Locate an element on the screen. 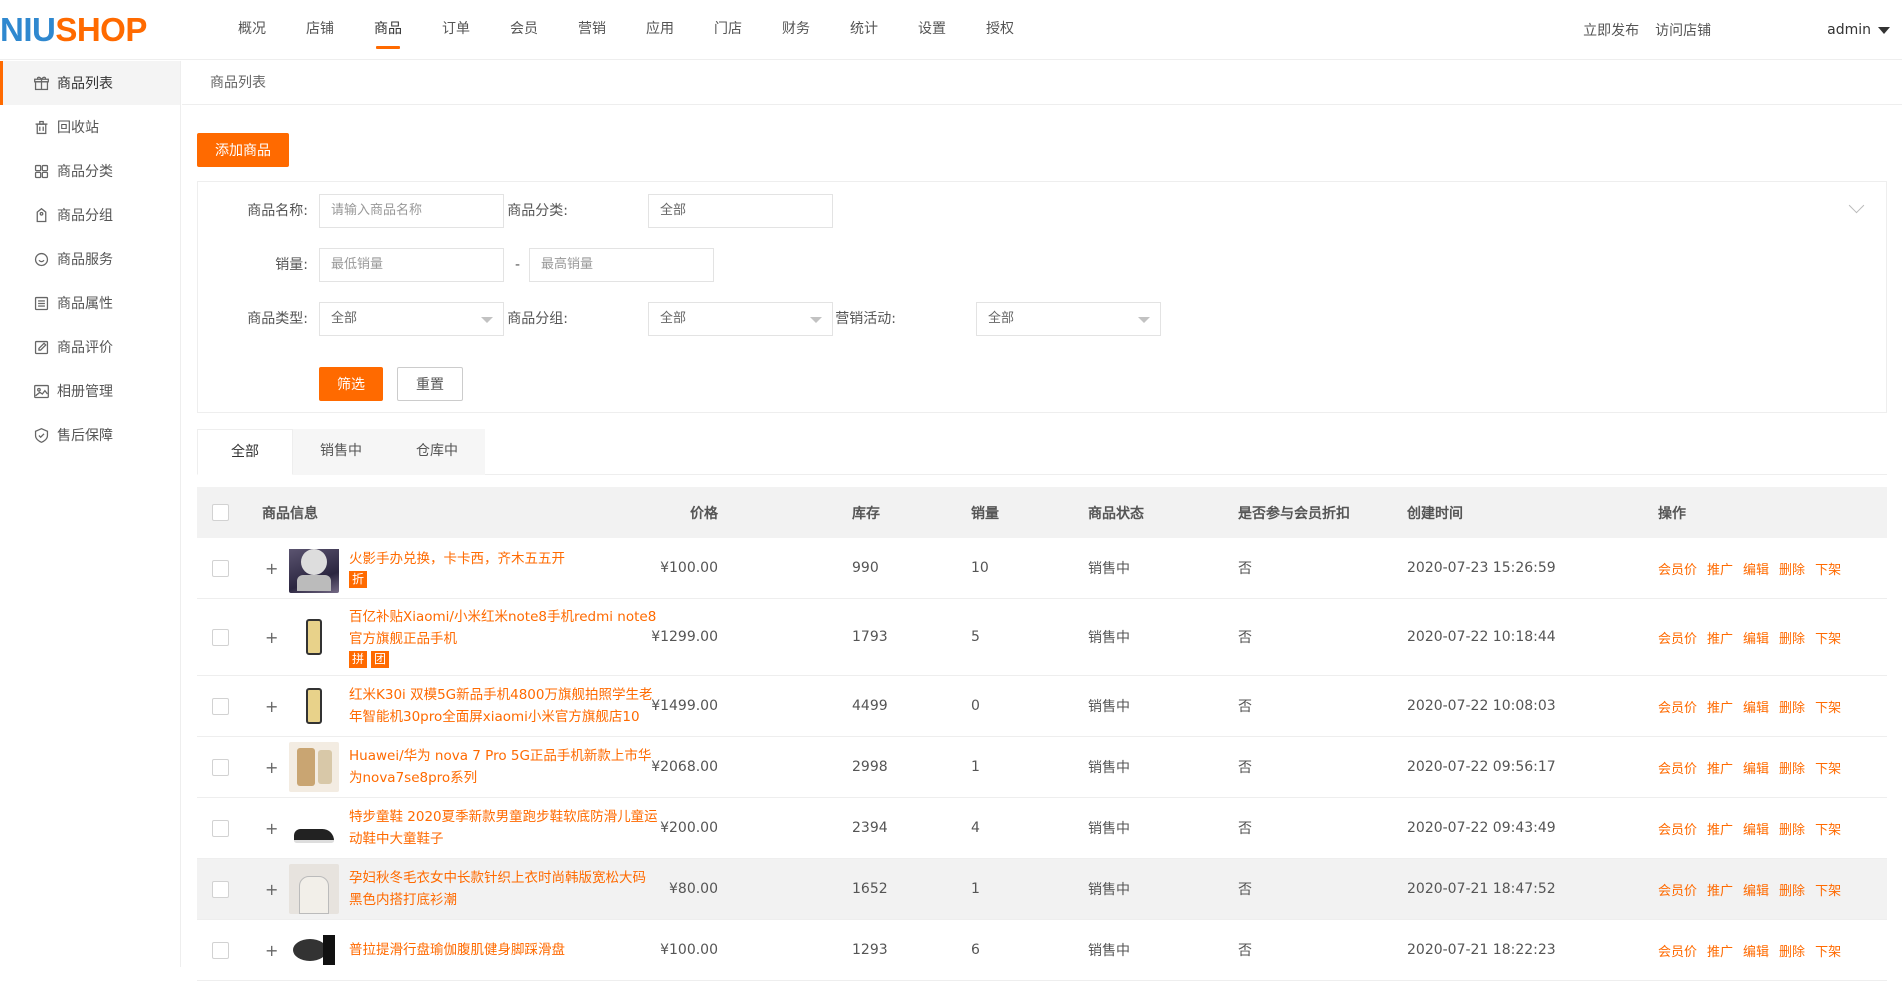 This screenshot has height=981, width=1902. product-name-link: 火影手办兑换，卡卡西，齐木五五开 is located at coordinates (457, 559).